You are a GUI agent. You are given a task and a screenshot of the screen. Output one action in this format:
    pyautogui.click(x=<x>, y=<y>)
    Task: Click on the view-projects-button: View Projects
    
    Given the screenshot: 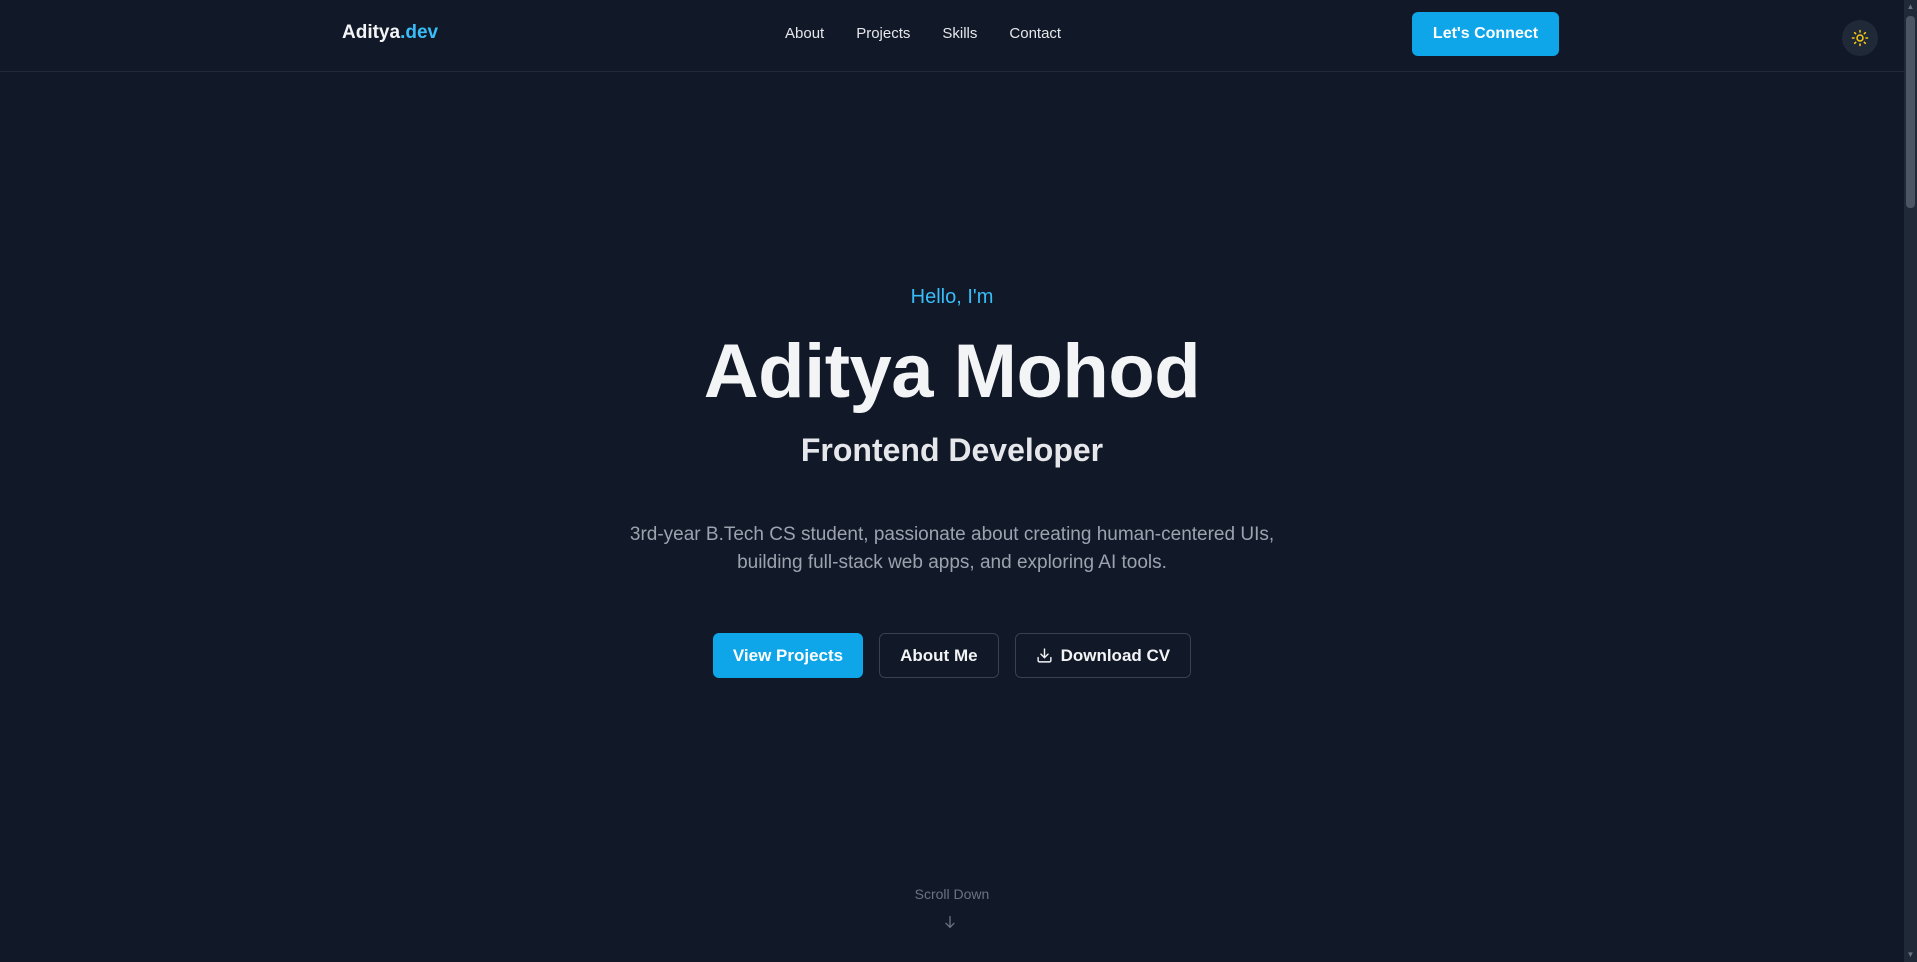 What is the action you would take?
    pyautogui.click(x=788, y=655)
    